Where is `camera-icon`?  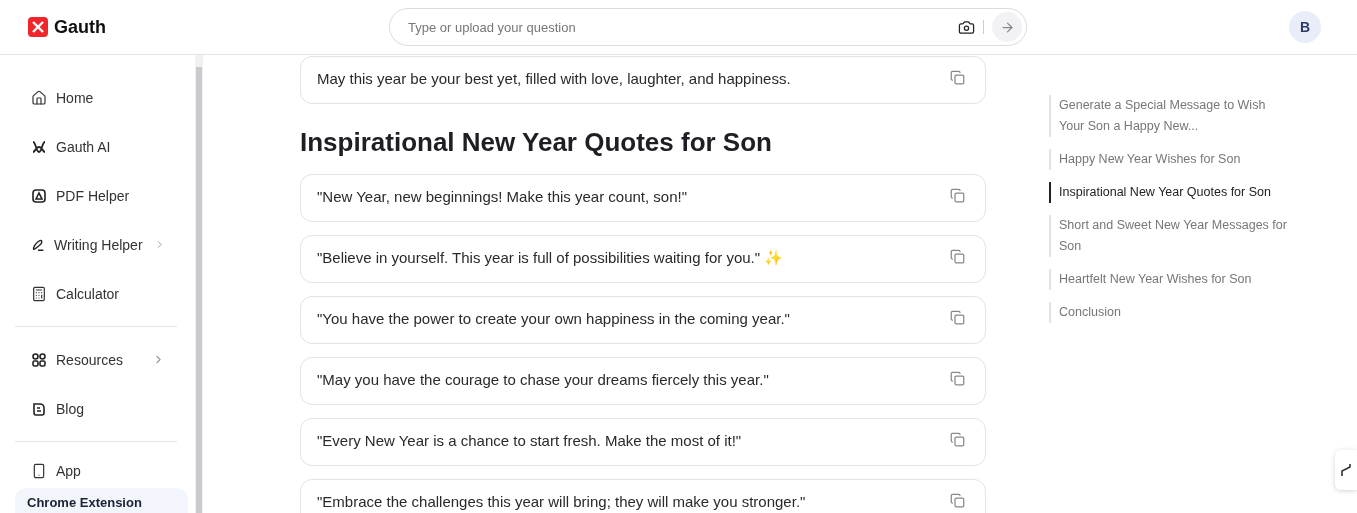 camera-icon is located at coordinates (966, 27).